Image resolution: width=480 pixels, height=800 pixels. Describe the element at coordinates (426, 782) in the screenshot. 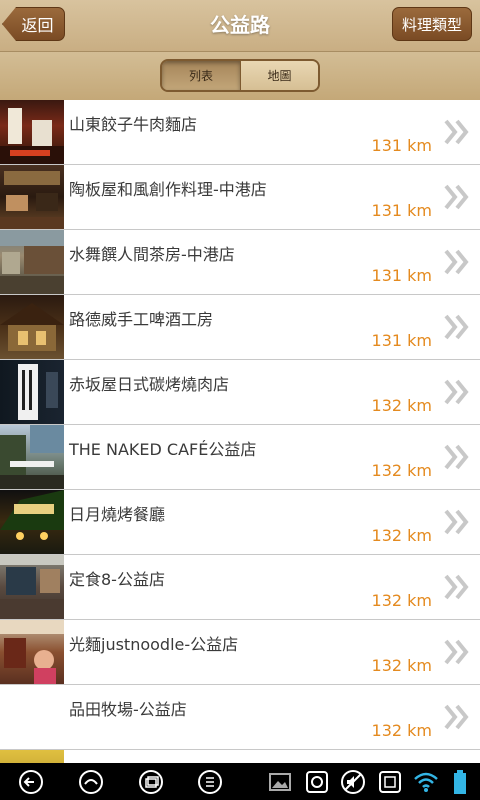

I see `wifi-icon` at that location.